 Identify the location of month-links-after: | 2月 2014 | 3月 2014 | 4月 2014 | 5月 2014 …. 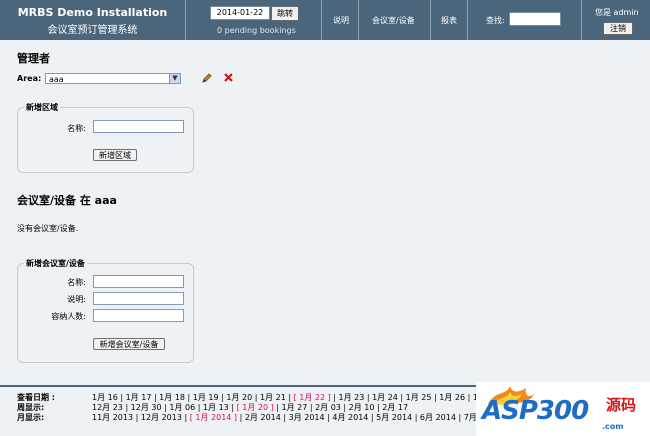
(368, 417).